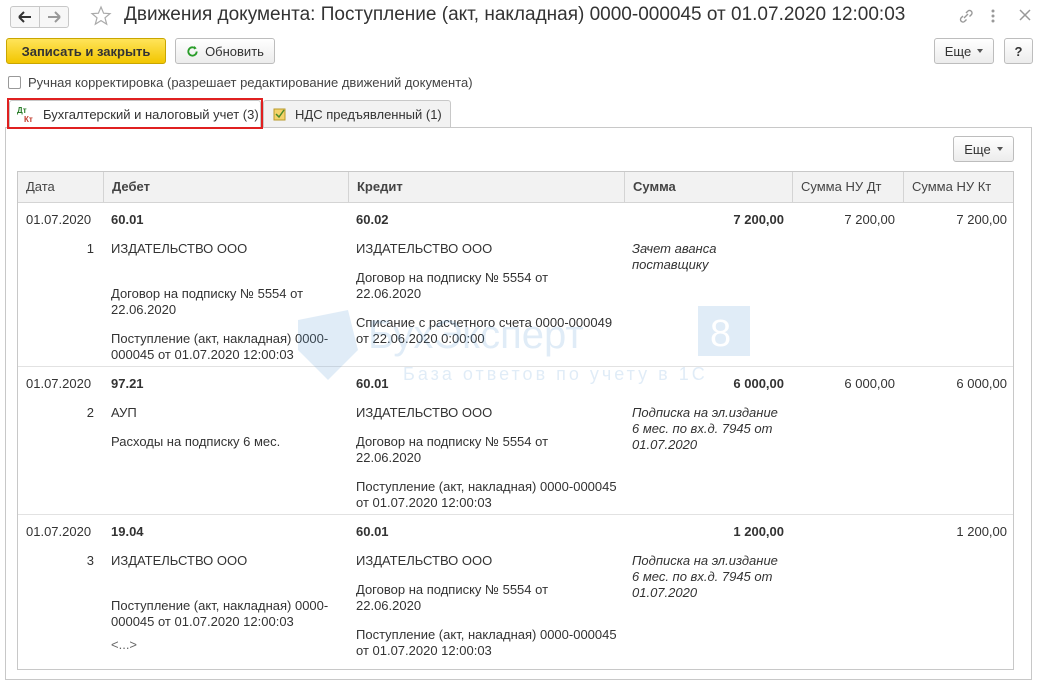 Image resolution: width=1039 pixels, height=687 pixels. What do you see at coordinates (674, 256) in the screenshot?
I see `cell-content: Зачет аванса поставщику` at bounding box center [674, 256].